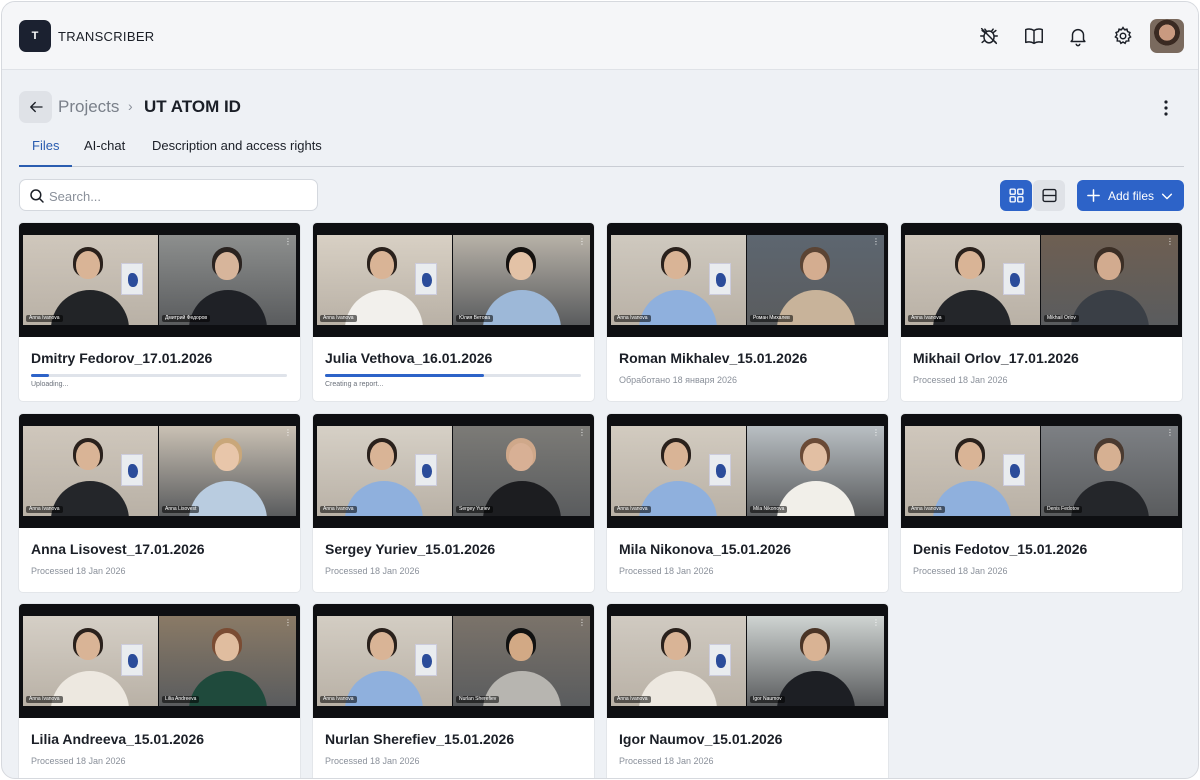 Image resolution: width=1200 pixels, height=780 pixels. I want to click on grid-icon, so click(1016, 195).